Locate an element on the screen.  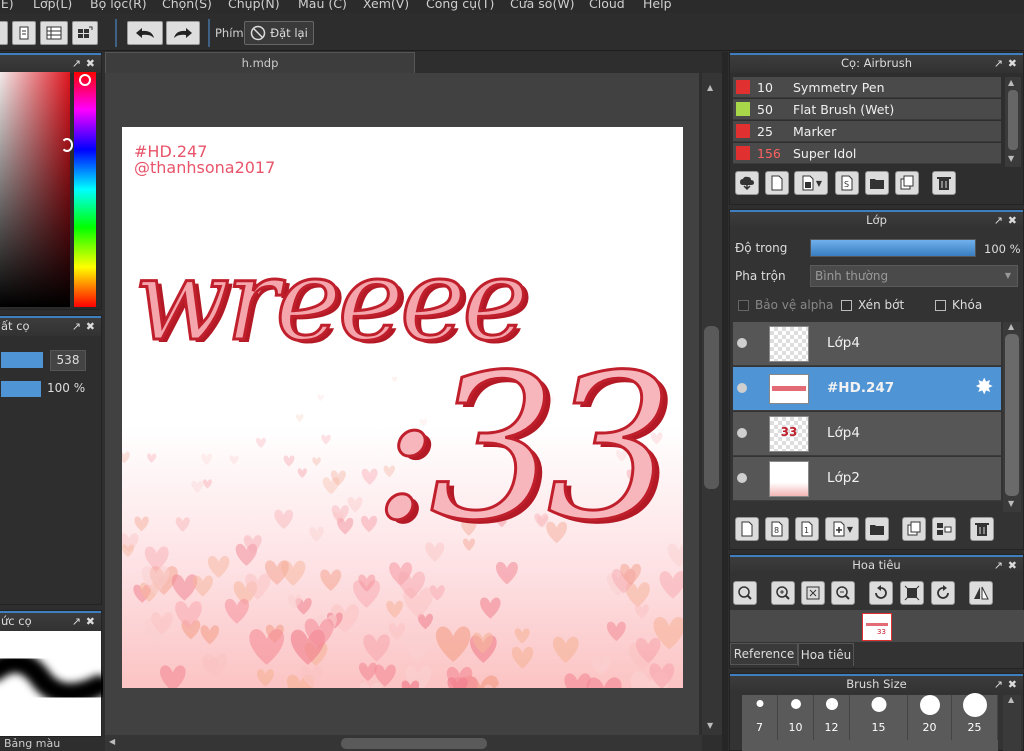
hue-slider-handle is located at coordinates (85, 80).